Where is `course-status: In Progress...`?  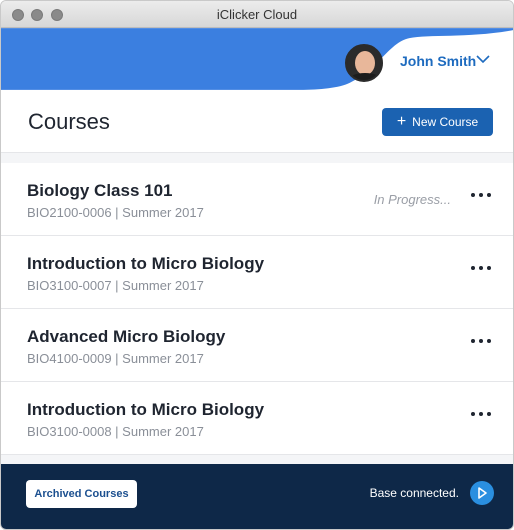 course-status: In Progress... is located at coordinates (412, 199).